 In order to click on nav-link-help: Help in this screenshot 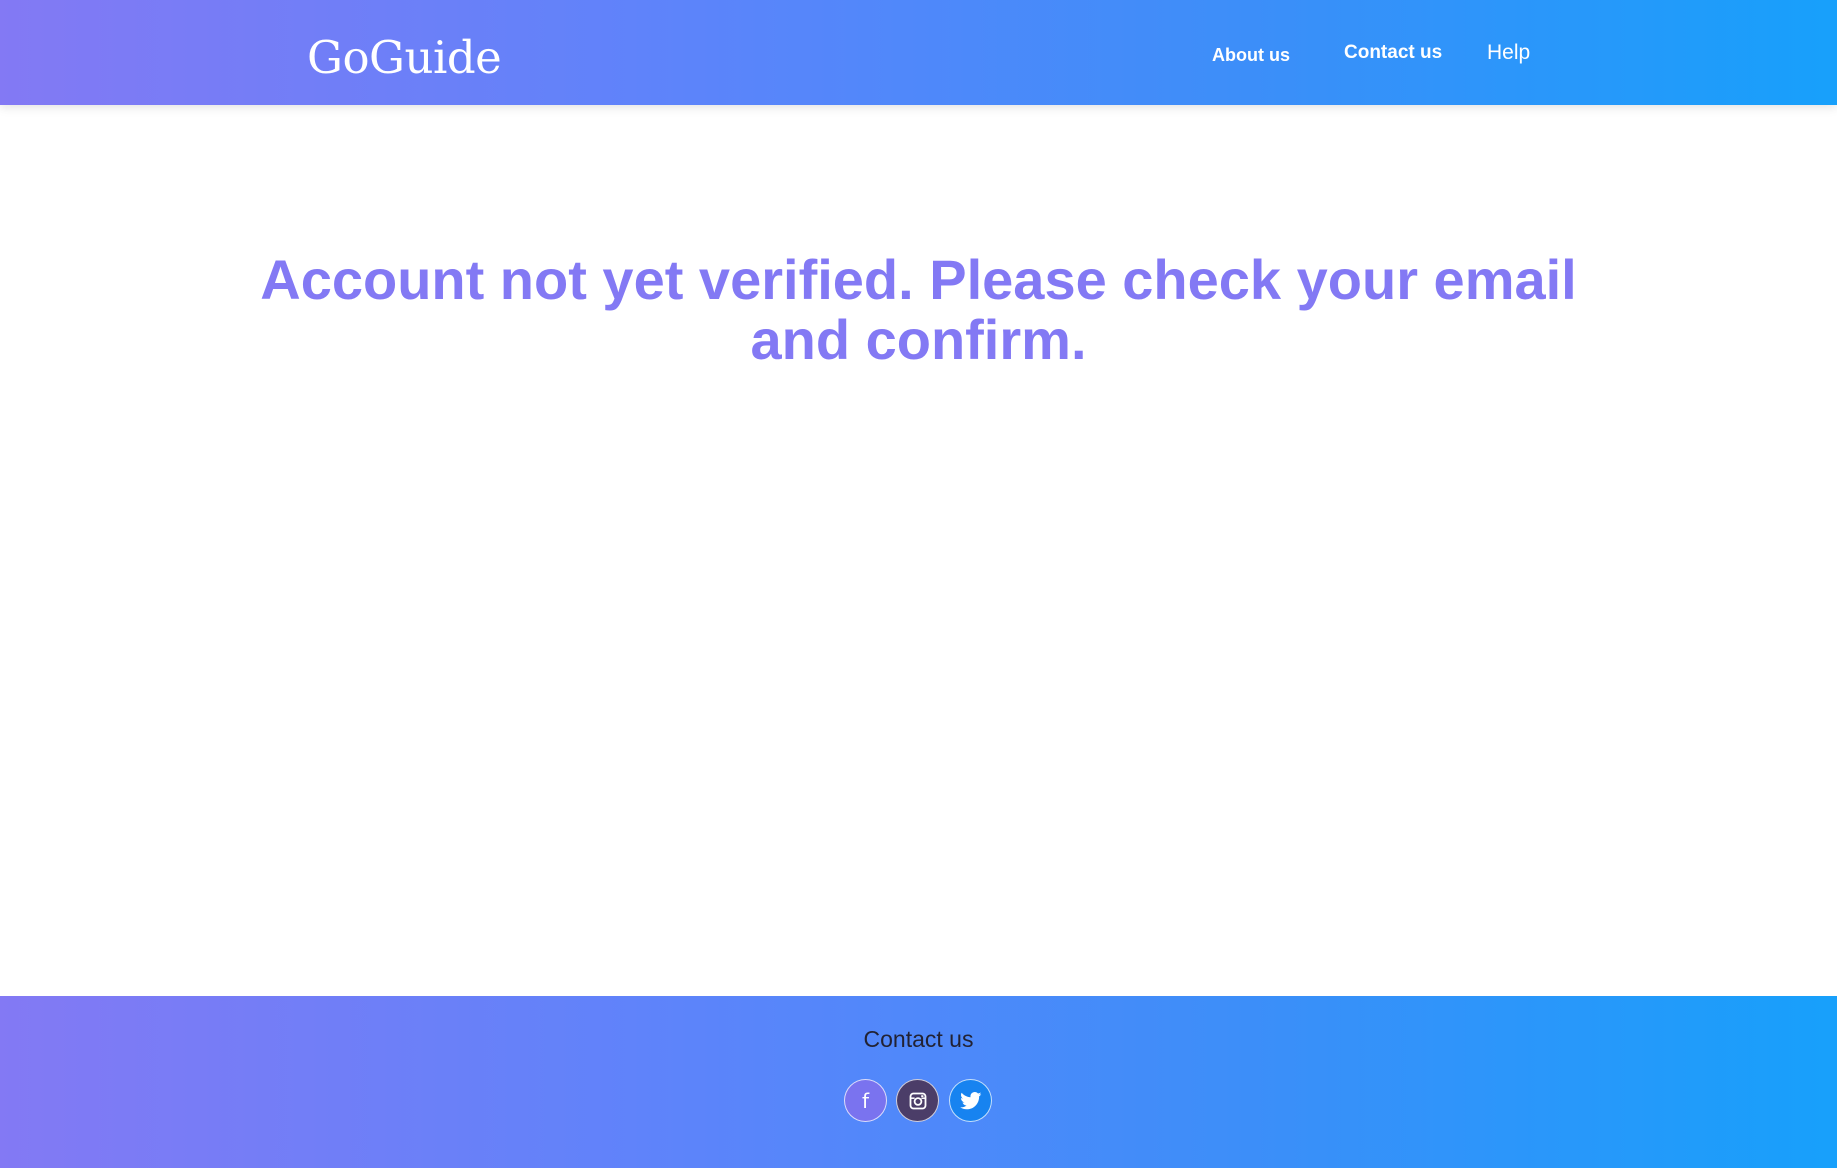, I will do `click(1508, 53)`.